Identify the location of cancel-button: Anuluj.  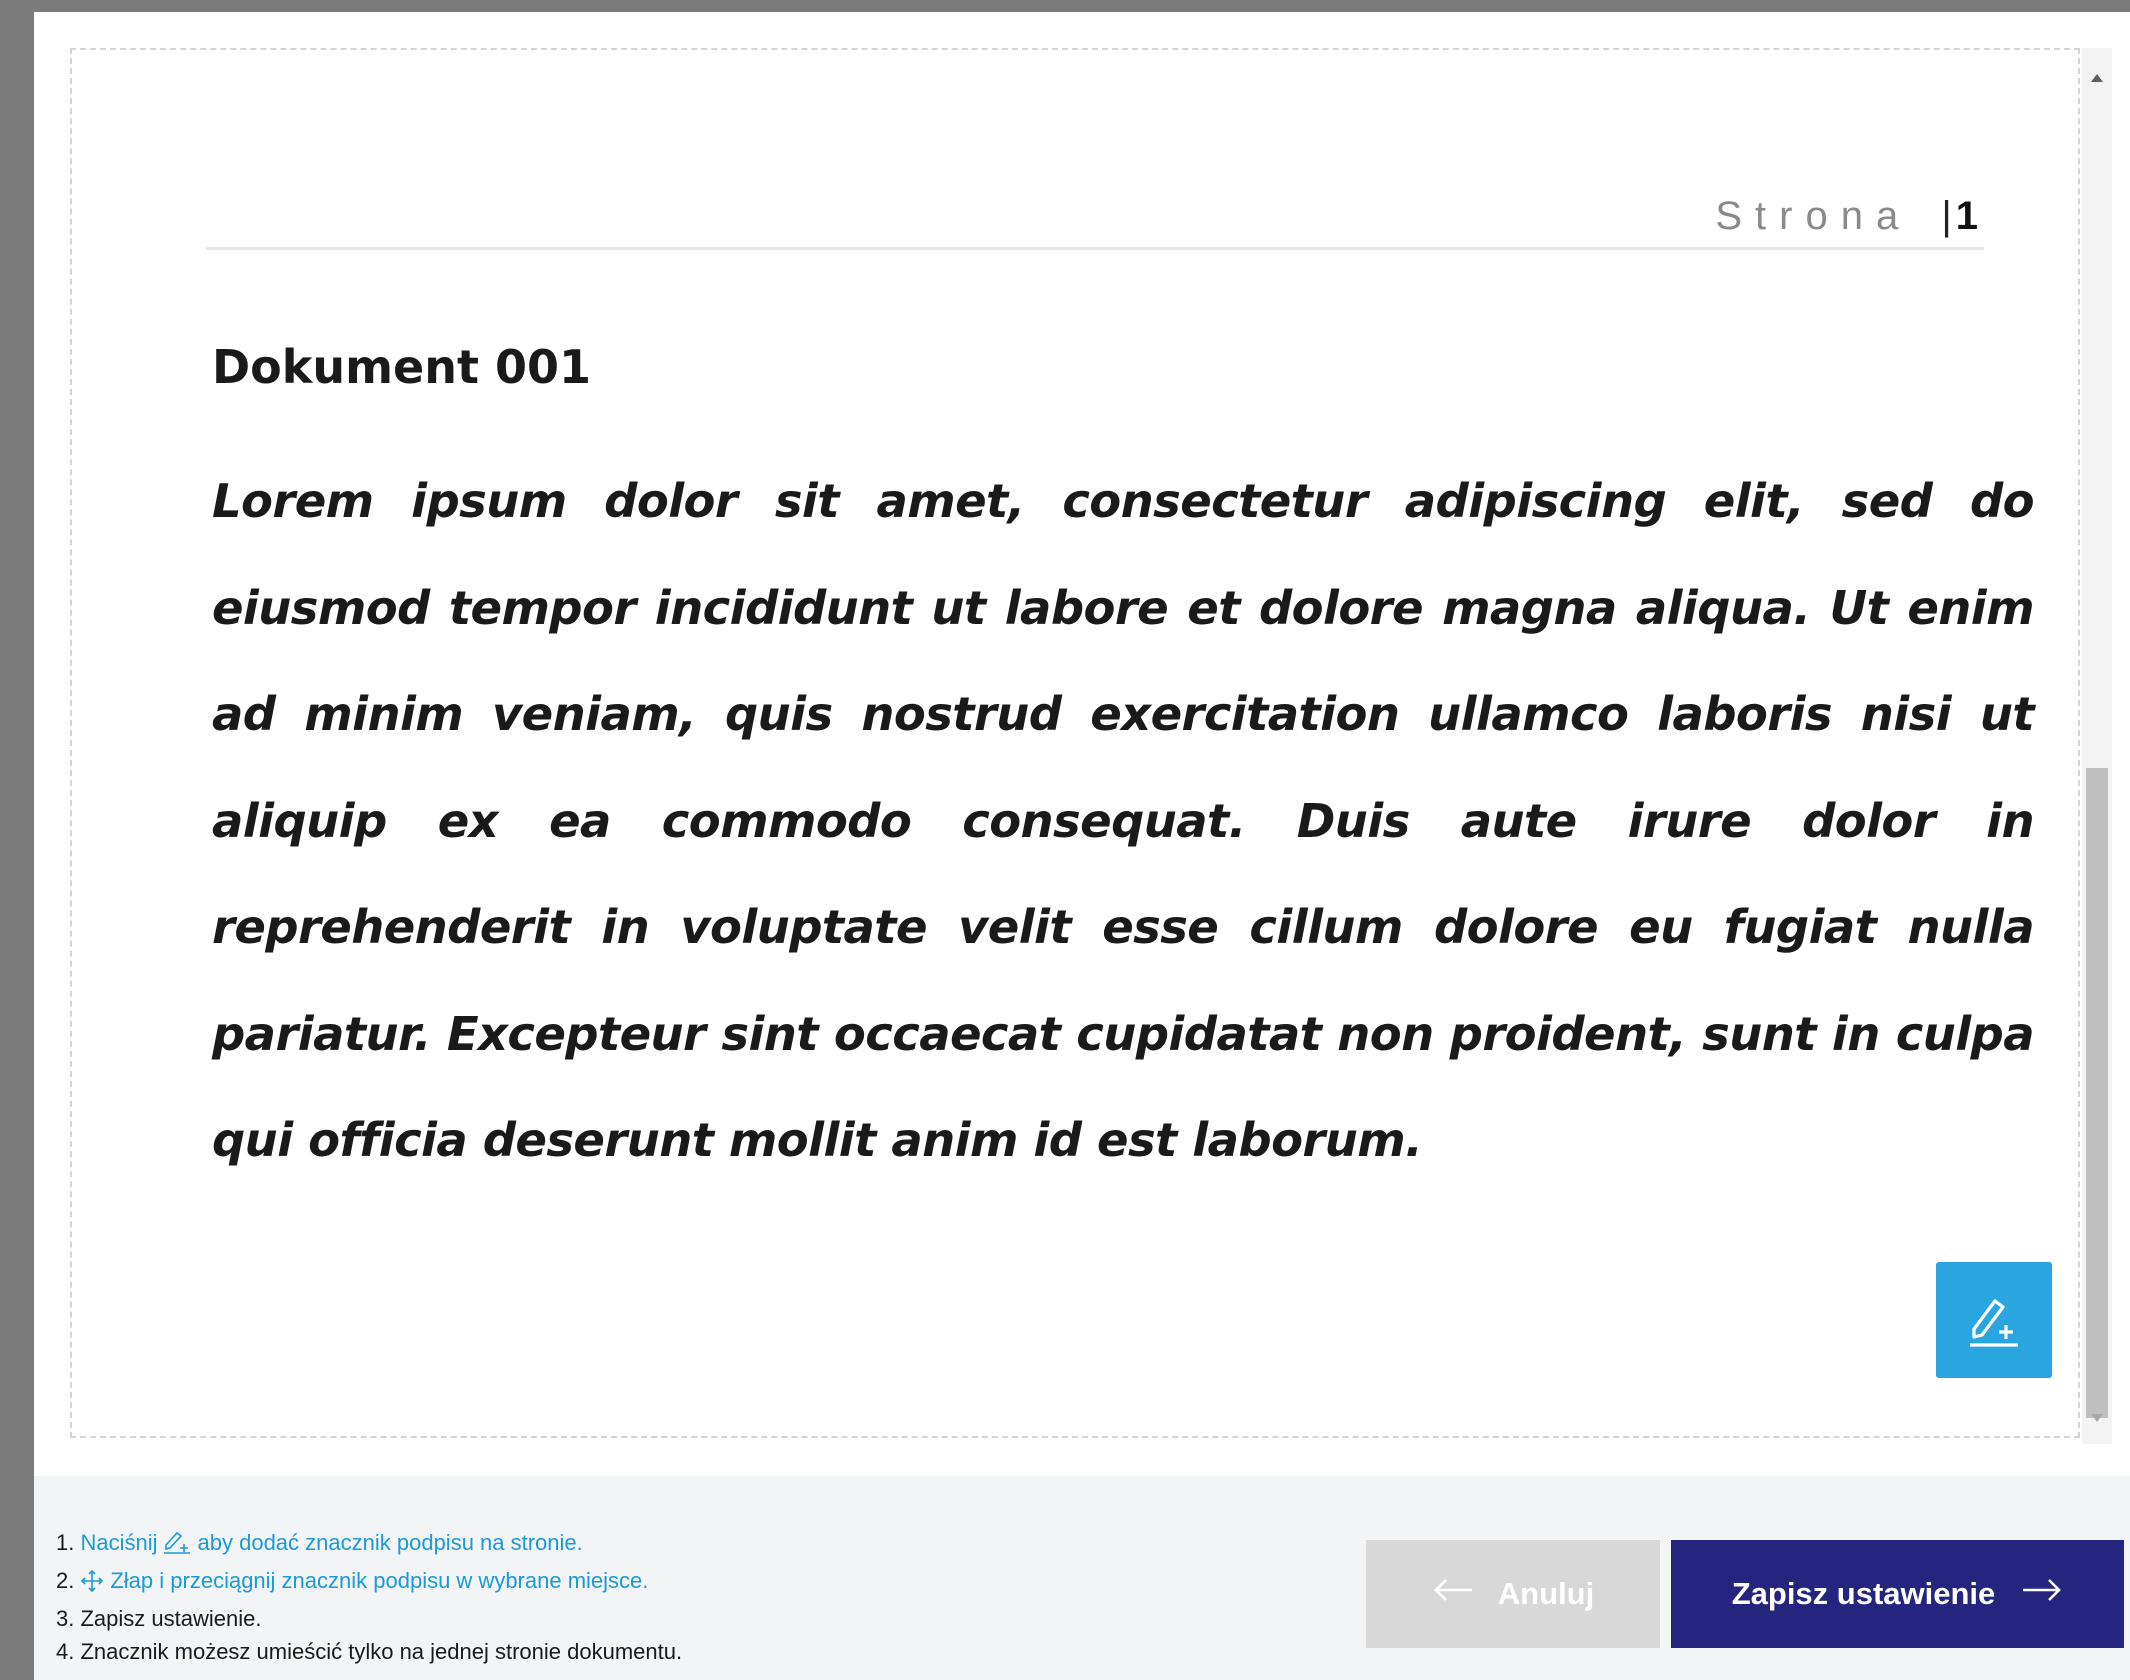
(1513, 1594).